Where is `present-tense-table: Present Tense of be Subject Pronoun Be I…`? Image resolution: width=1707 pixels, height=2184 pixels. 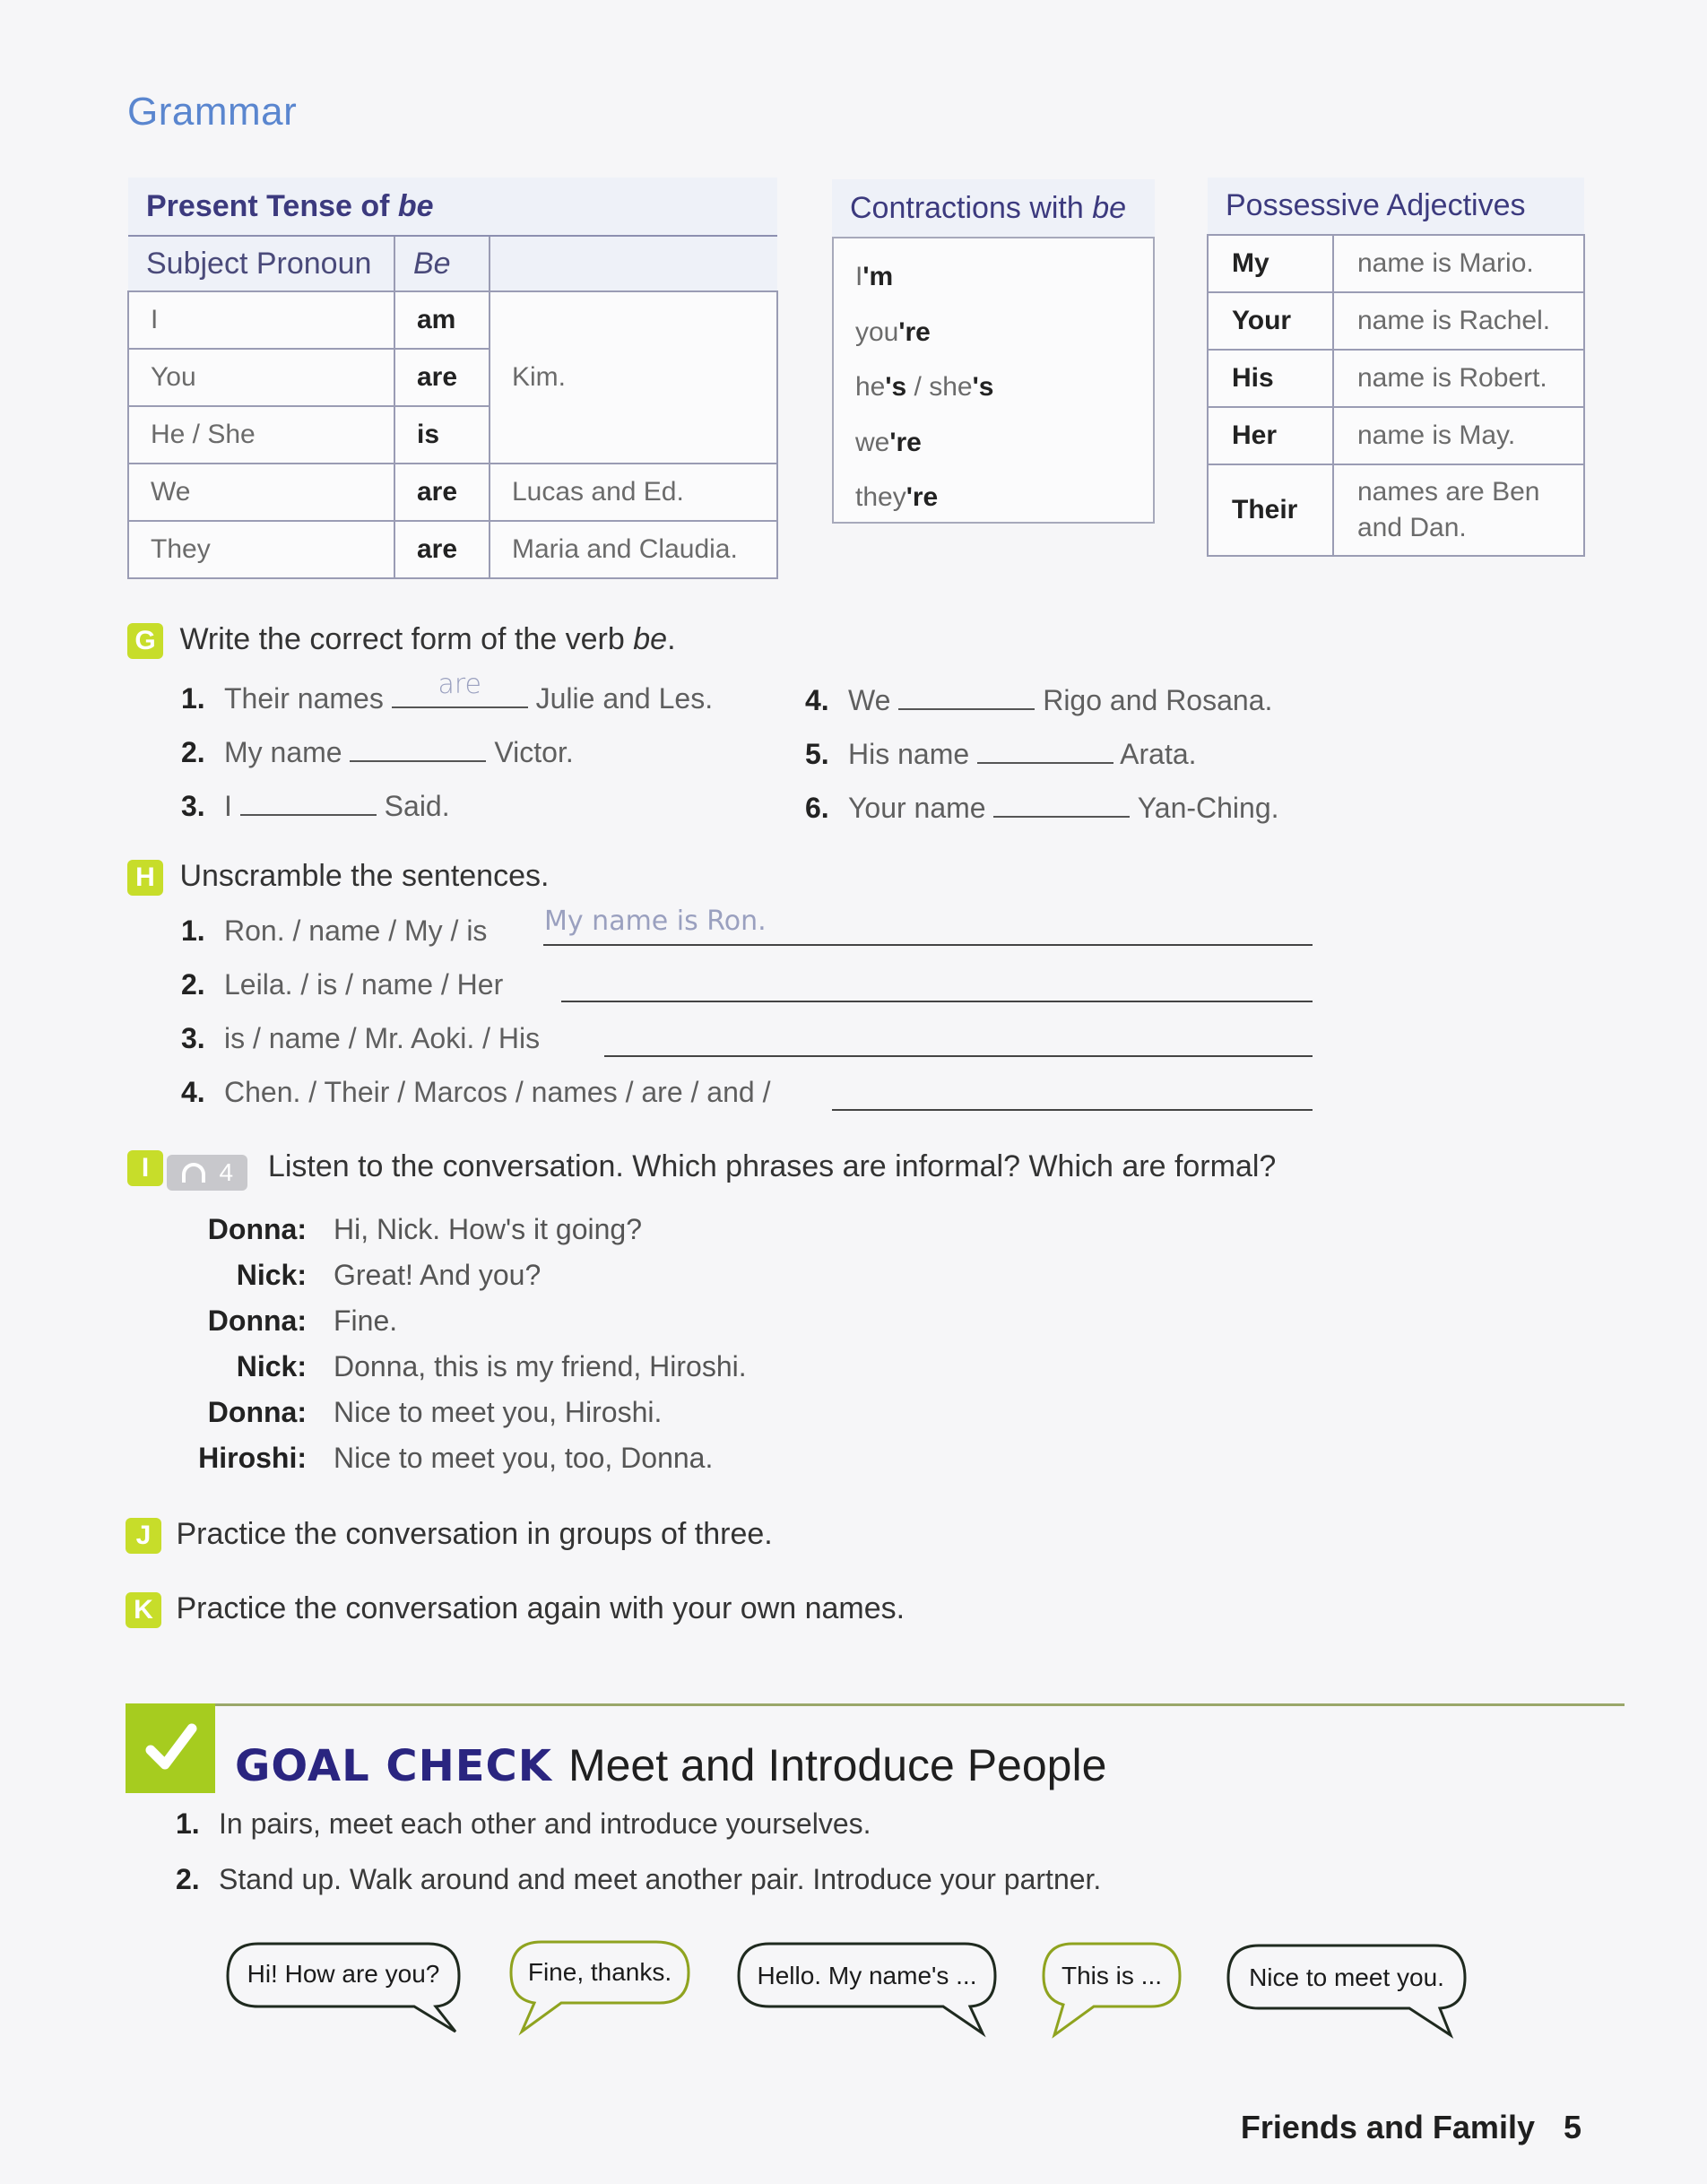
present-tense-table: Present Tense of be Subject Pronoun Be I… is located at coordinates (452, 379).